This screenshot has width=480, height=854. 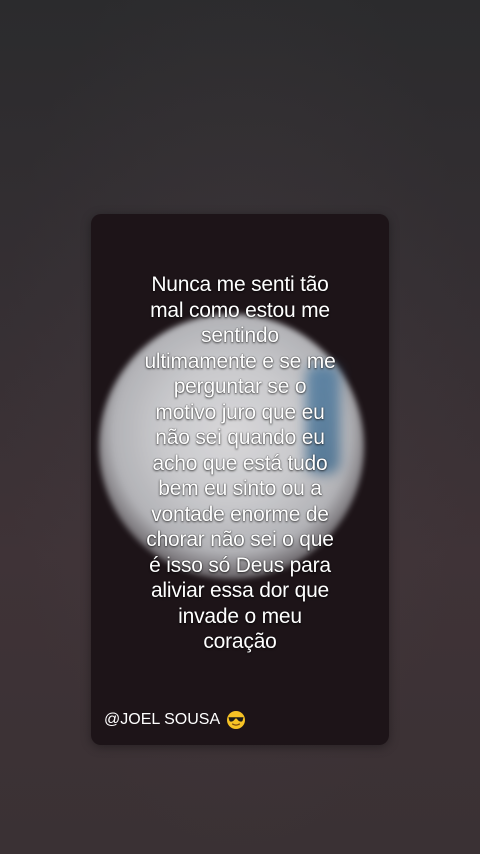 What do you see at coordinates (240, 616) in the screenshot?
I see `quote-line: invade o meu` at bounding box center [240, 616].